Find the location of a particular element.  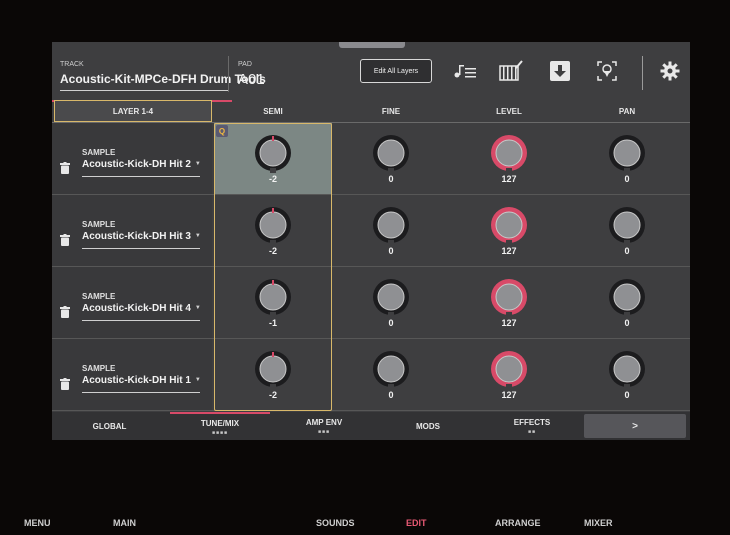

semi-cell: Q -2 is located at coordinates (273, 158).